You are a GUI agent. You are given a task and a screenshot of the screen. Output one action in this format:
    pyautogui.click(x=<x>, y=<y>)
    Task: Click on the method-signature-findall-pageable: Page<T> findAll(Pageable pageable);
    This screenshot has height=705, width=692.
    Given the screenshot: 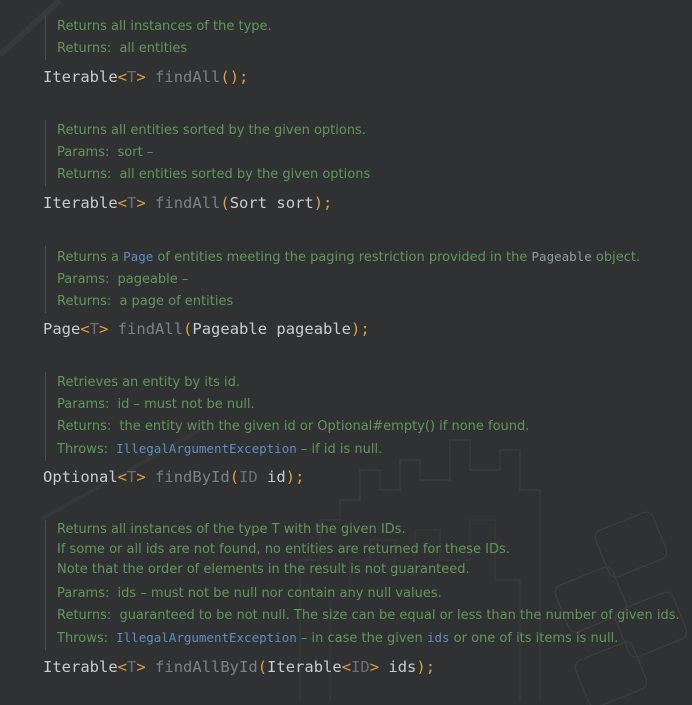 What is the action you would take?
    pyautogui.click(x=206, y=329)
    